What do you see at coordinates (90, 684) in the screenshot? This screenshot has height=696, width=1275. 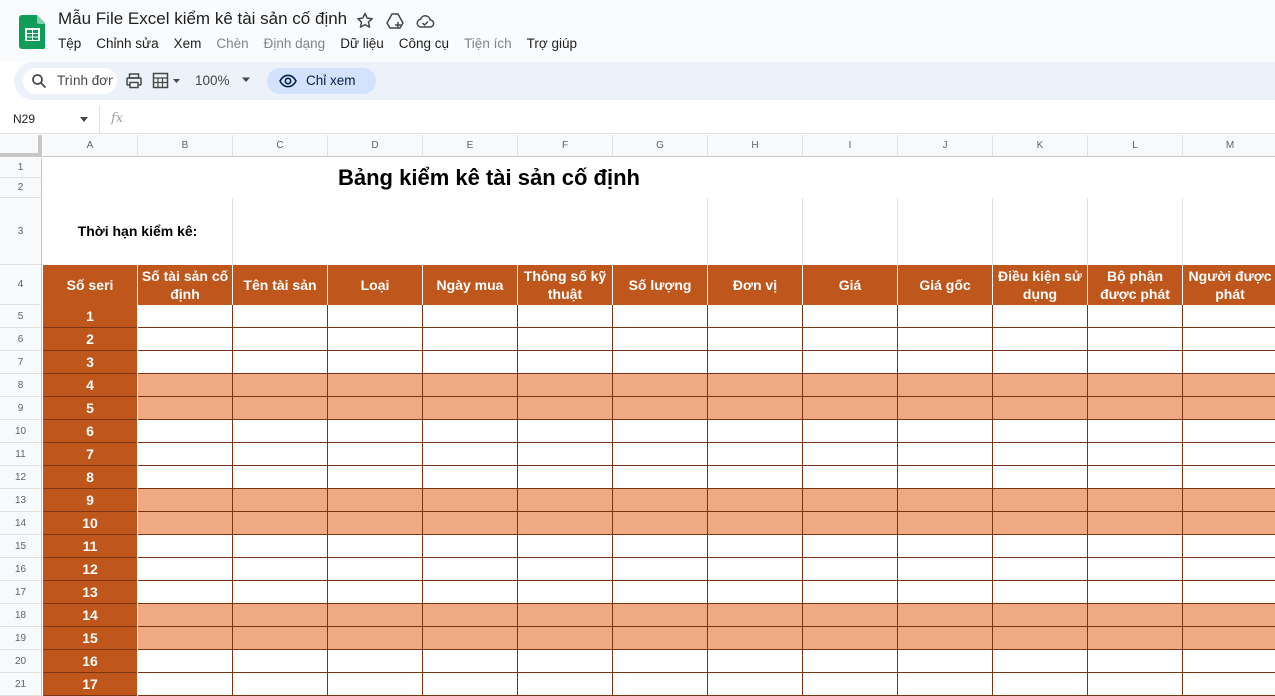 I see `serial-number-cell: 17` at bounding box center [90, 684].